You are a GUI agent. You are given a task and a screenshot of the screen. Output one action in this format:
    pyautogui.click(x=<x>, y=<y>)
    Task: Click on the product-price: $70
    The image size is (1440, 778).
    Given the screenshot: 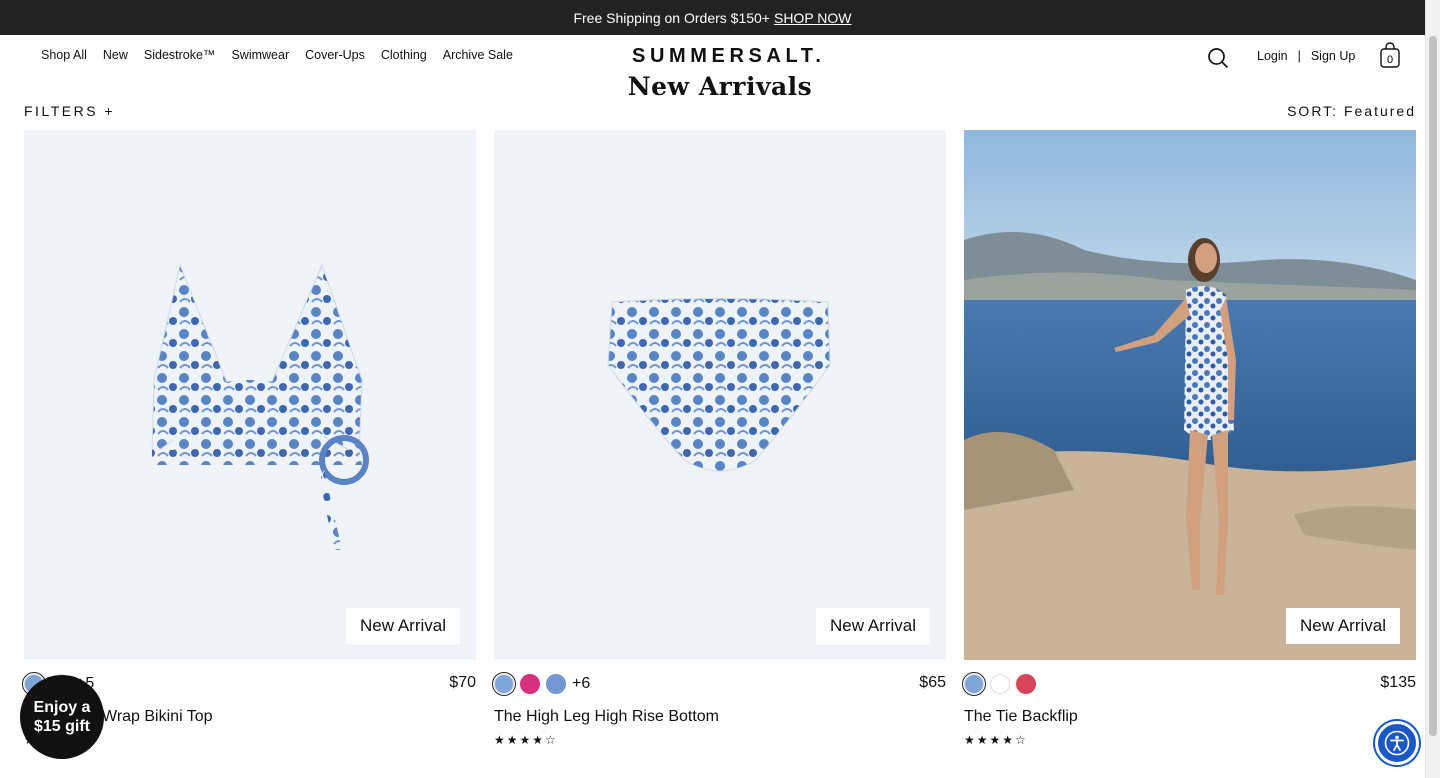 What is the action you would take?
    pyautogui.click(x=462, y=682)
    